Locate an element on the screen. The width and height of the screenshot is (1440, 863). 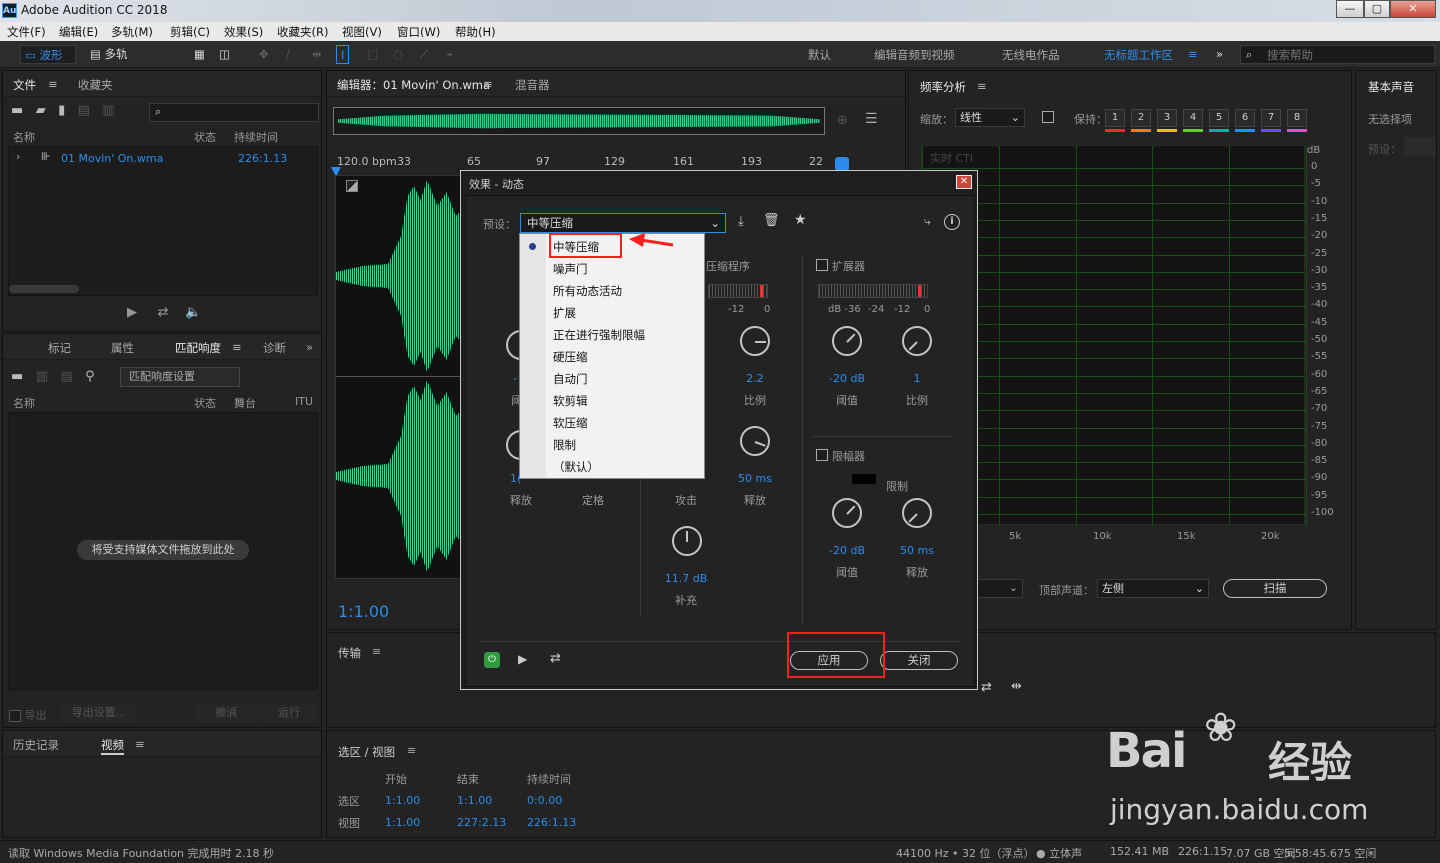
menu-view: 视图(V) is located at coordinates (362, 32).